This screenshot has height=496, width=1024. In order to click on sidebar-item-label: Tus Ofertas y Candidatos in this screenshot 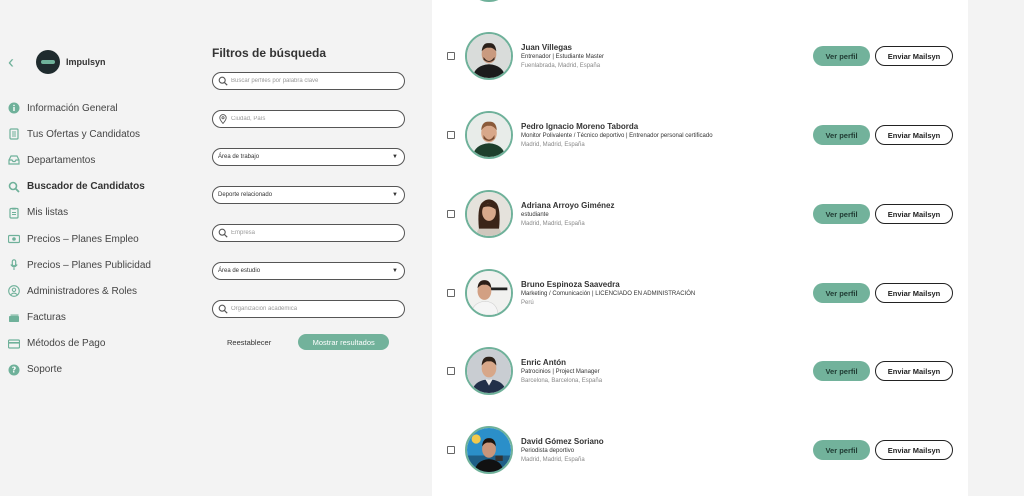, I will do `click(84, 134)`.